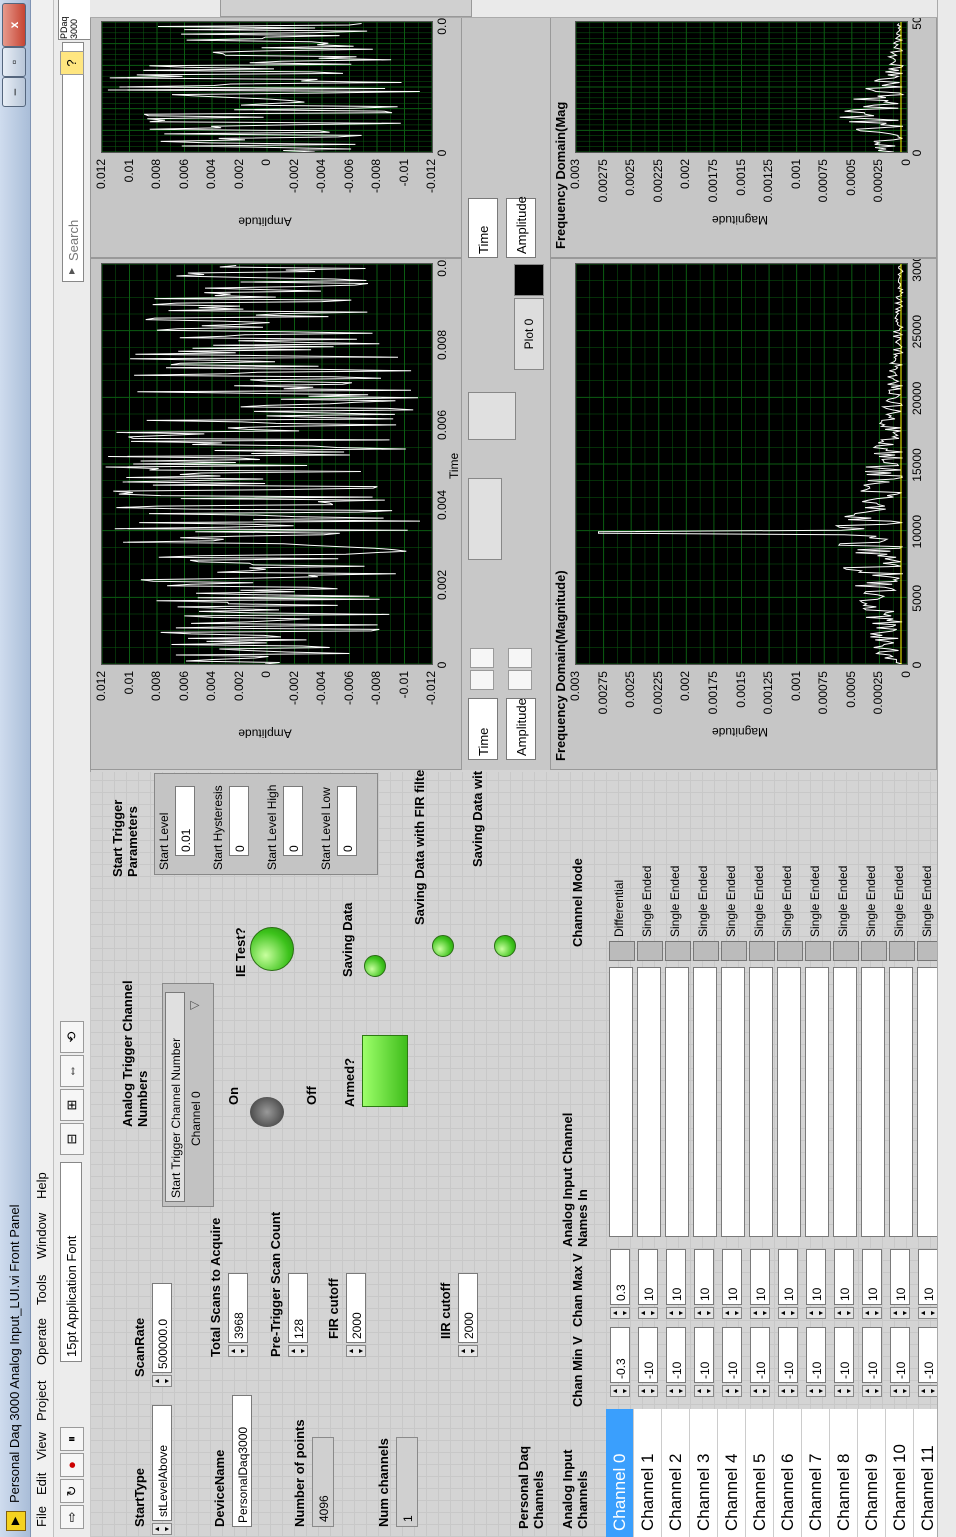  I want to click on menu-operate: Operate, so click(41, 1341).